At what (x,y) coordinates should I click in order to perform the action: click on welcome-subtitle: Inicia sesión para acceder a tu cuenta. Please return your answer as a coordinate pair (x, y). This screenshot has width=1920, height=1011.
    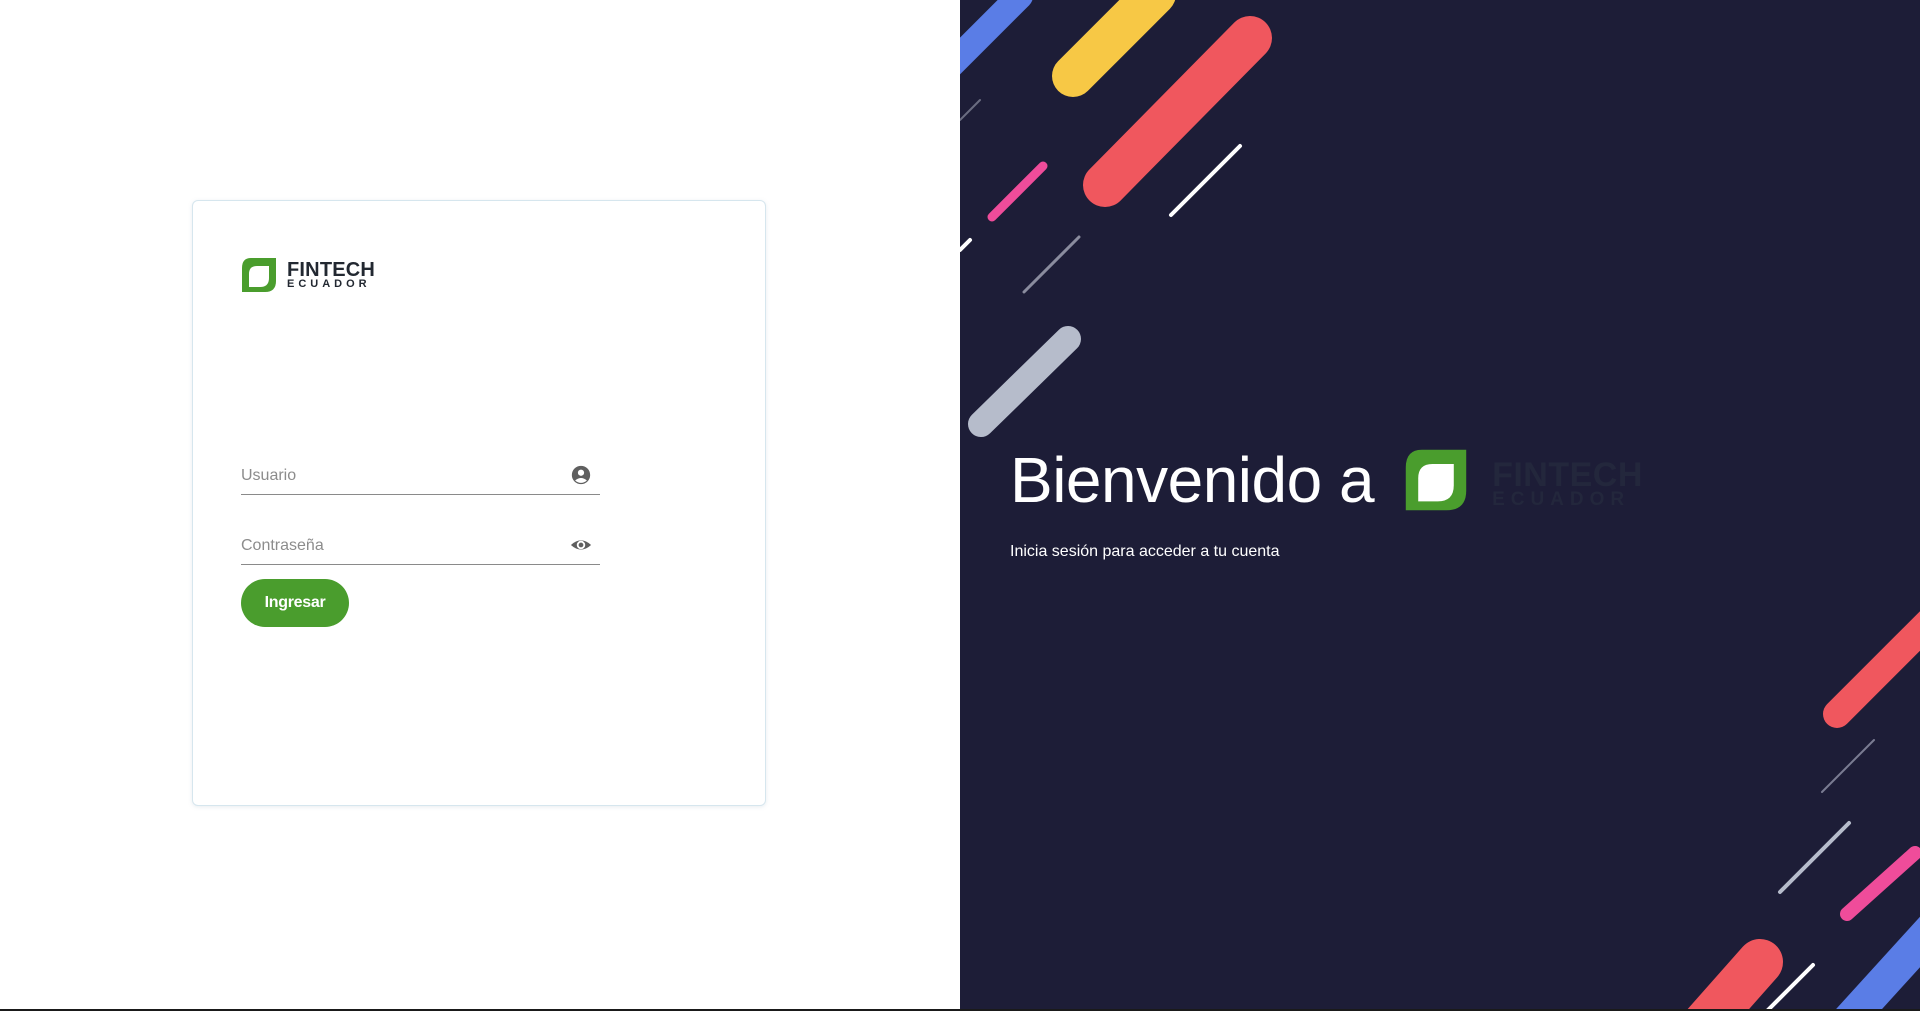
    Looking at the image, I should click on (1145, 551).